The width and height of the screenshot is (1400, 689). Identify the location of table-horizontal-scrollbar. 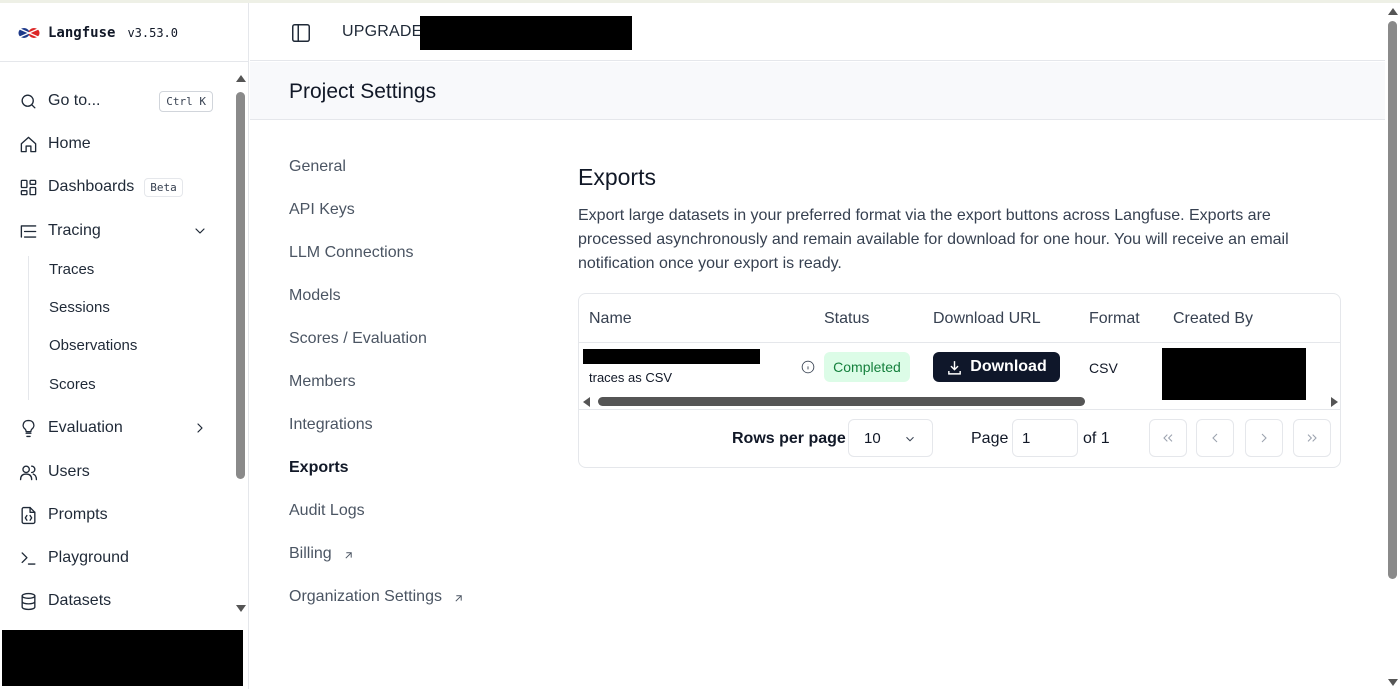
(960, 402).